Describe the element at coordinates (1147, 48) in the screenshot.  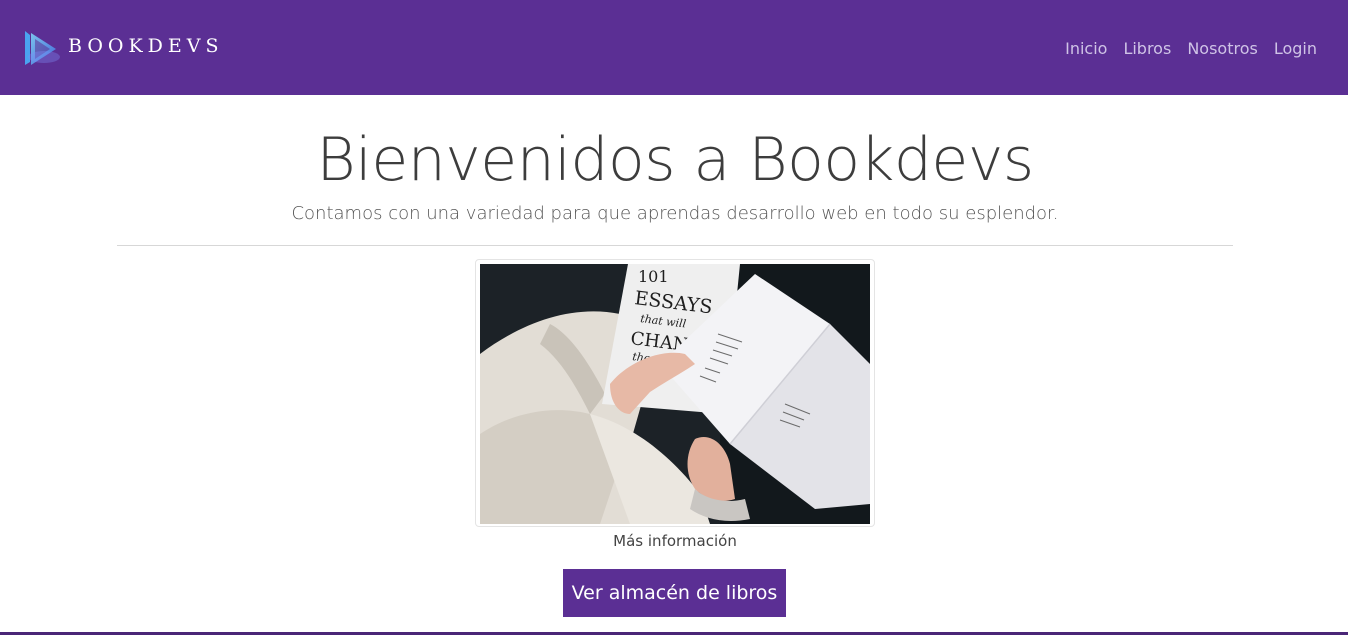
I see `nav-link-libros: Libros` at that location.